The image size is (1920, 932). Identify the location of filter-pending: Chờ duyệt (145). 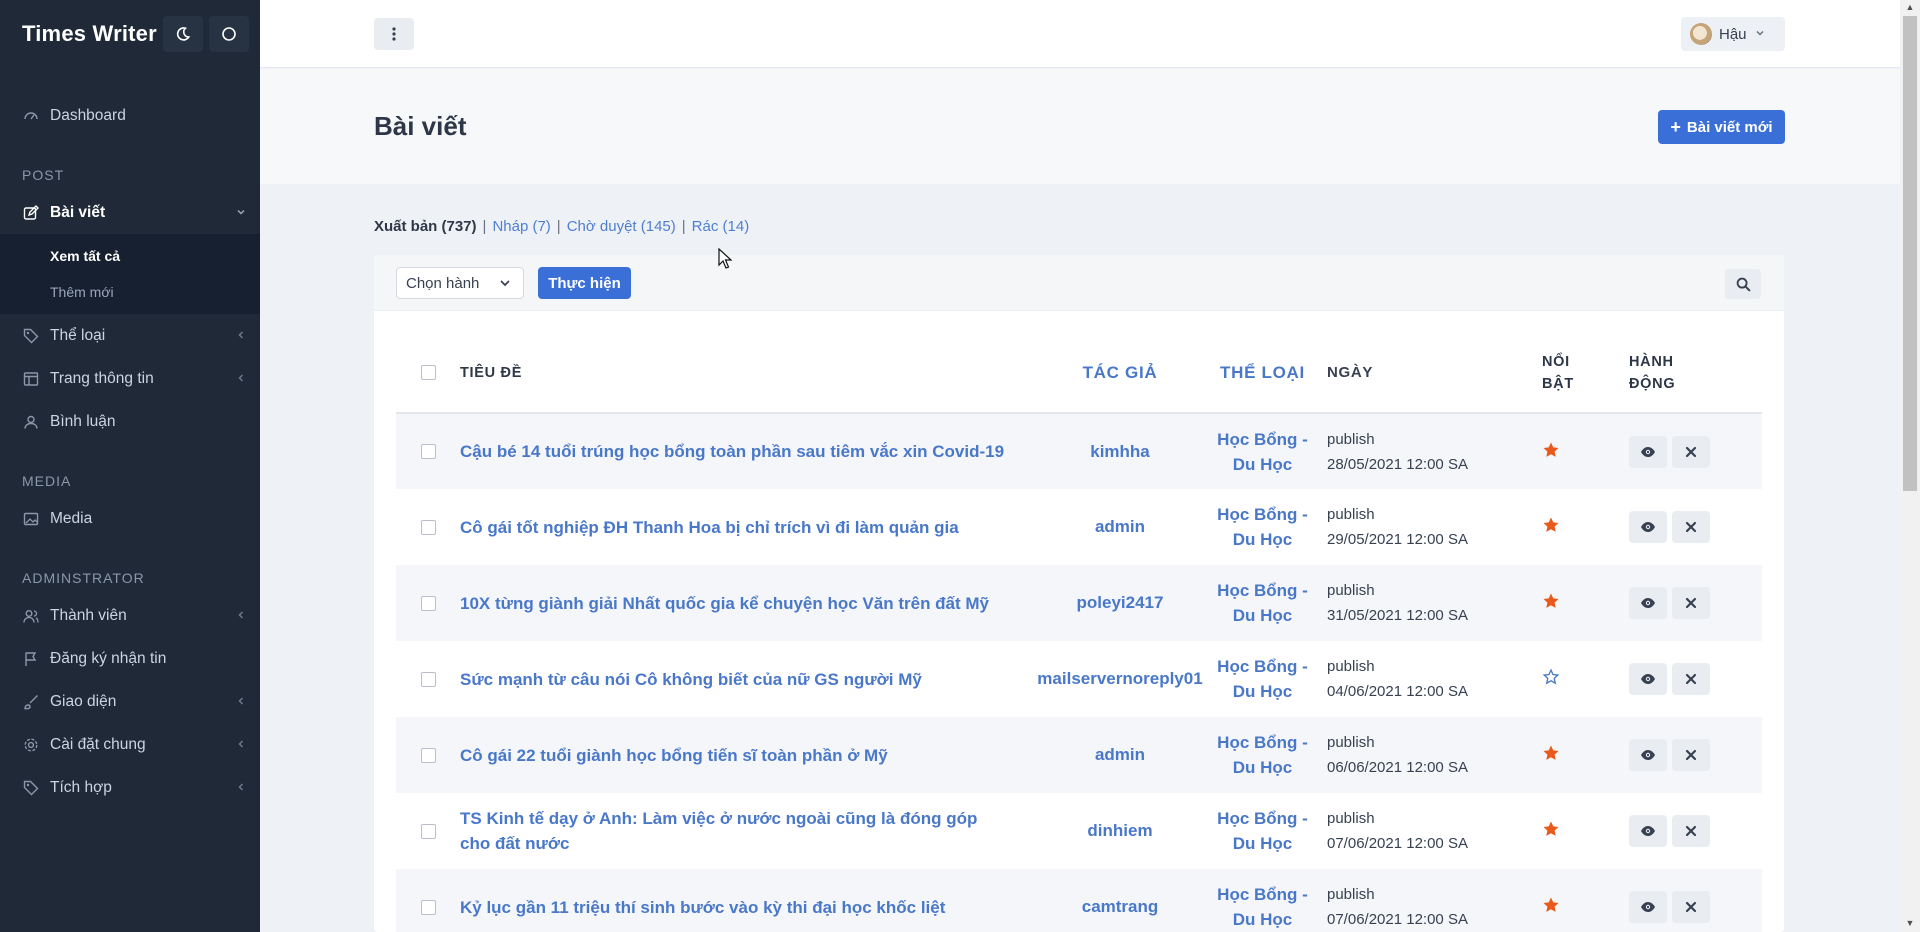
(621, 226).